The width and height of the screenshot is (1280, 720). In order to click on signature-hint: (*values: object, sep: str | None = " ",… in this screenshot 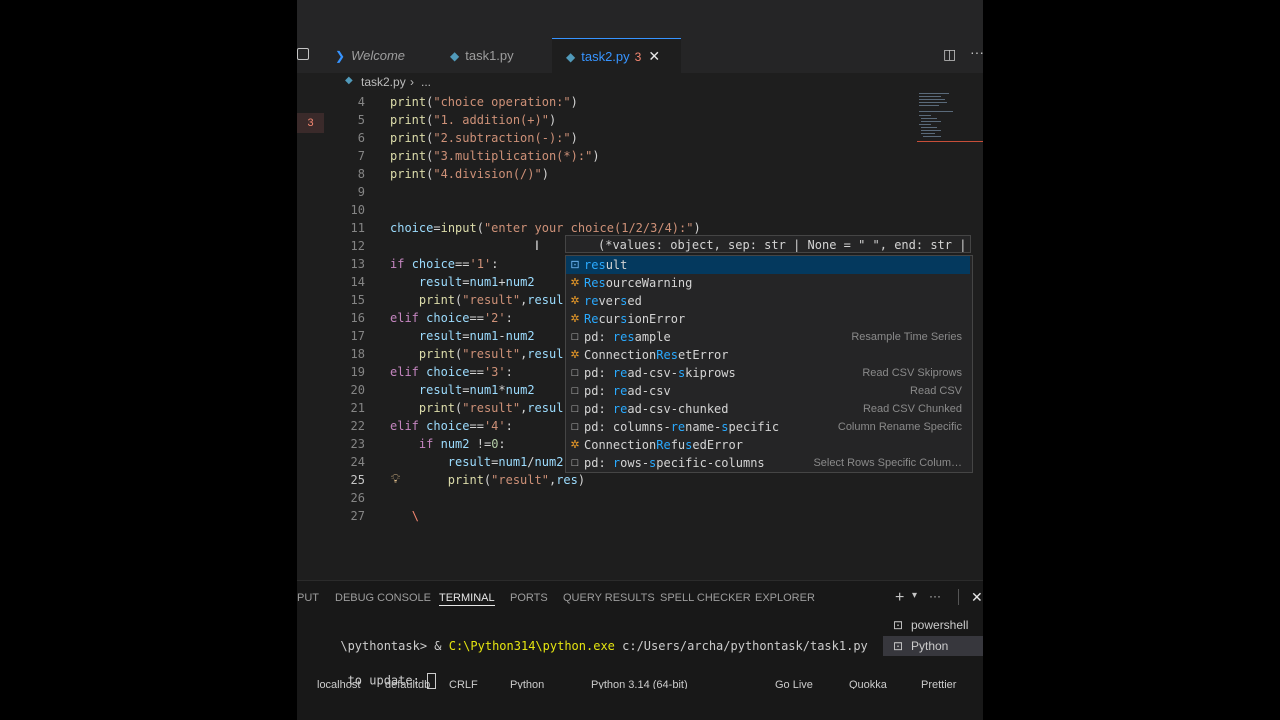, I will do `click(768, 244)`.